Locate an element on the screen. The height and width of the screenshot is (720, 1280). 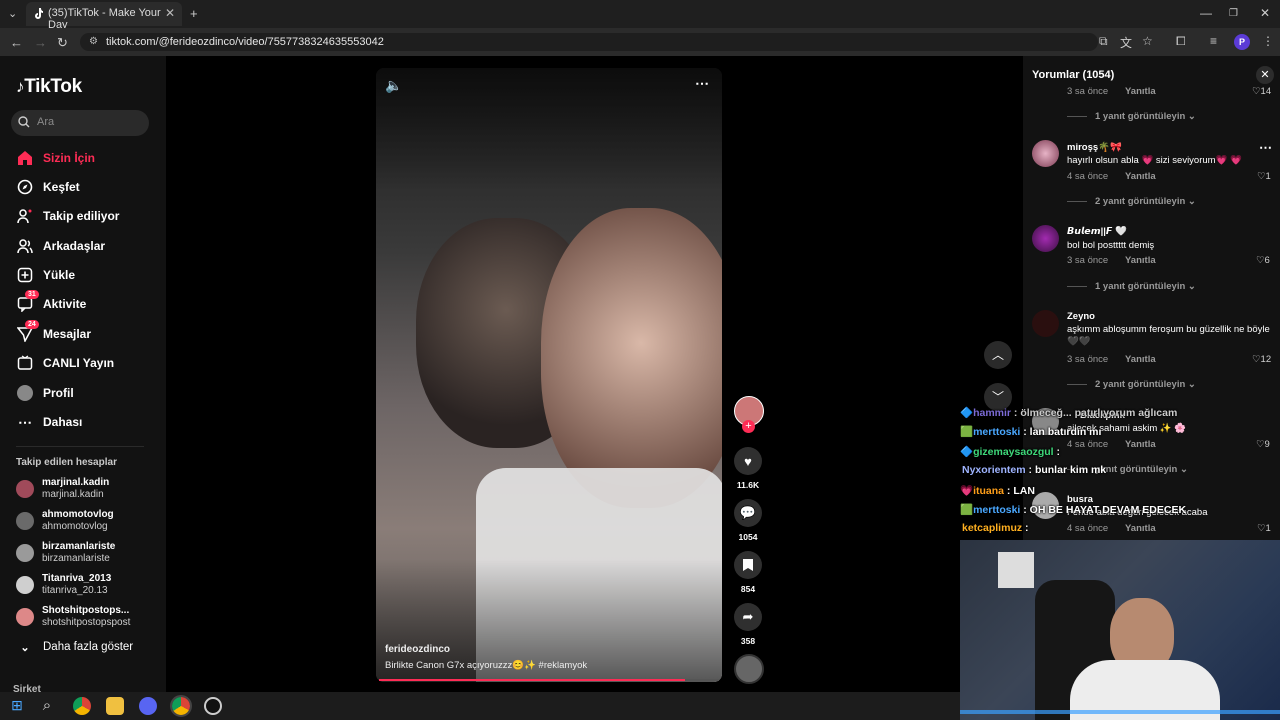
restore-icon: ❐ is located at coordinates (1233, 13).